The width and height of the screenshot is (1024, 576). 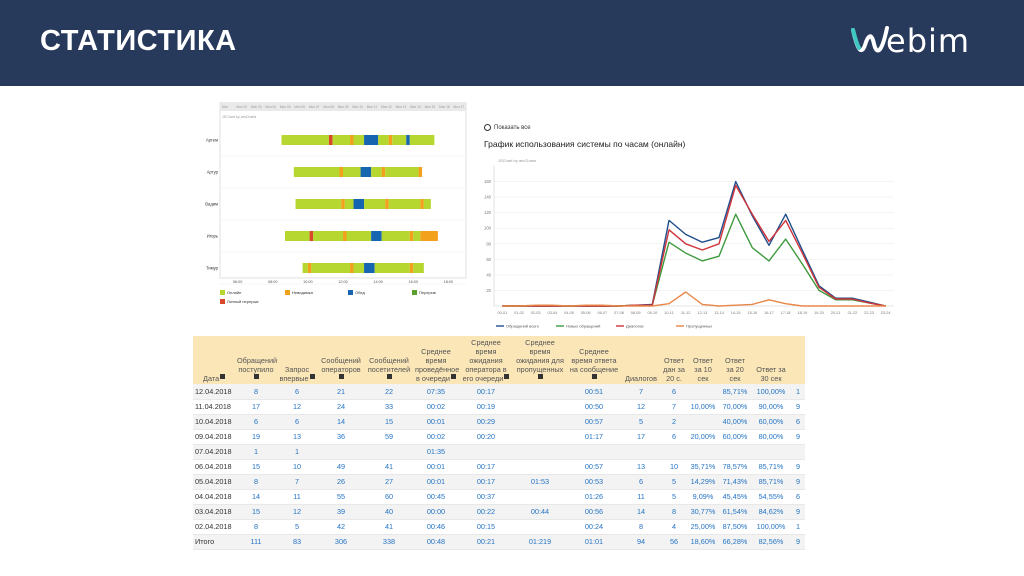 I want to click on table-cell: 4, so click(x=674, y=527).